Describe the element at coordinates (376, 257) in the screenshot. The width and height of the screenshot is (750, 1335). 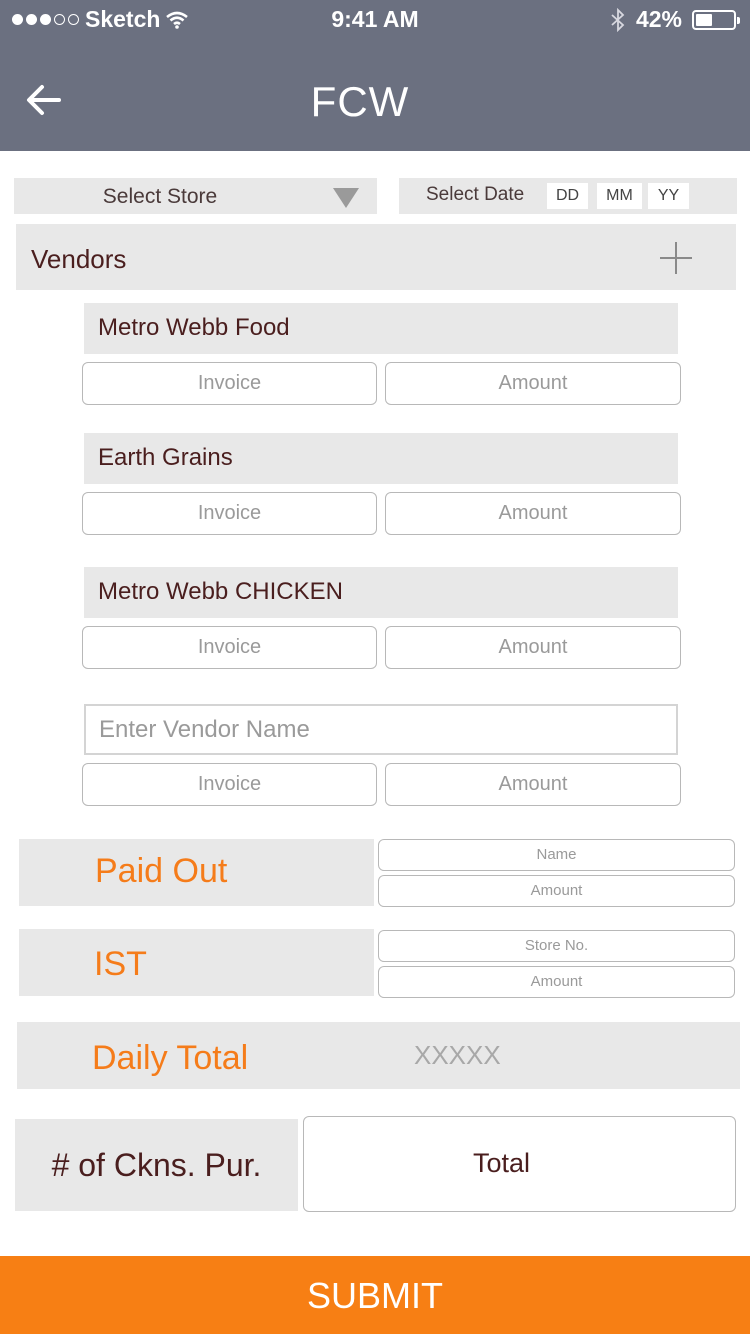
I see `vendors-header: Vendors` at that location.